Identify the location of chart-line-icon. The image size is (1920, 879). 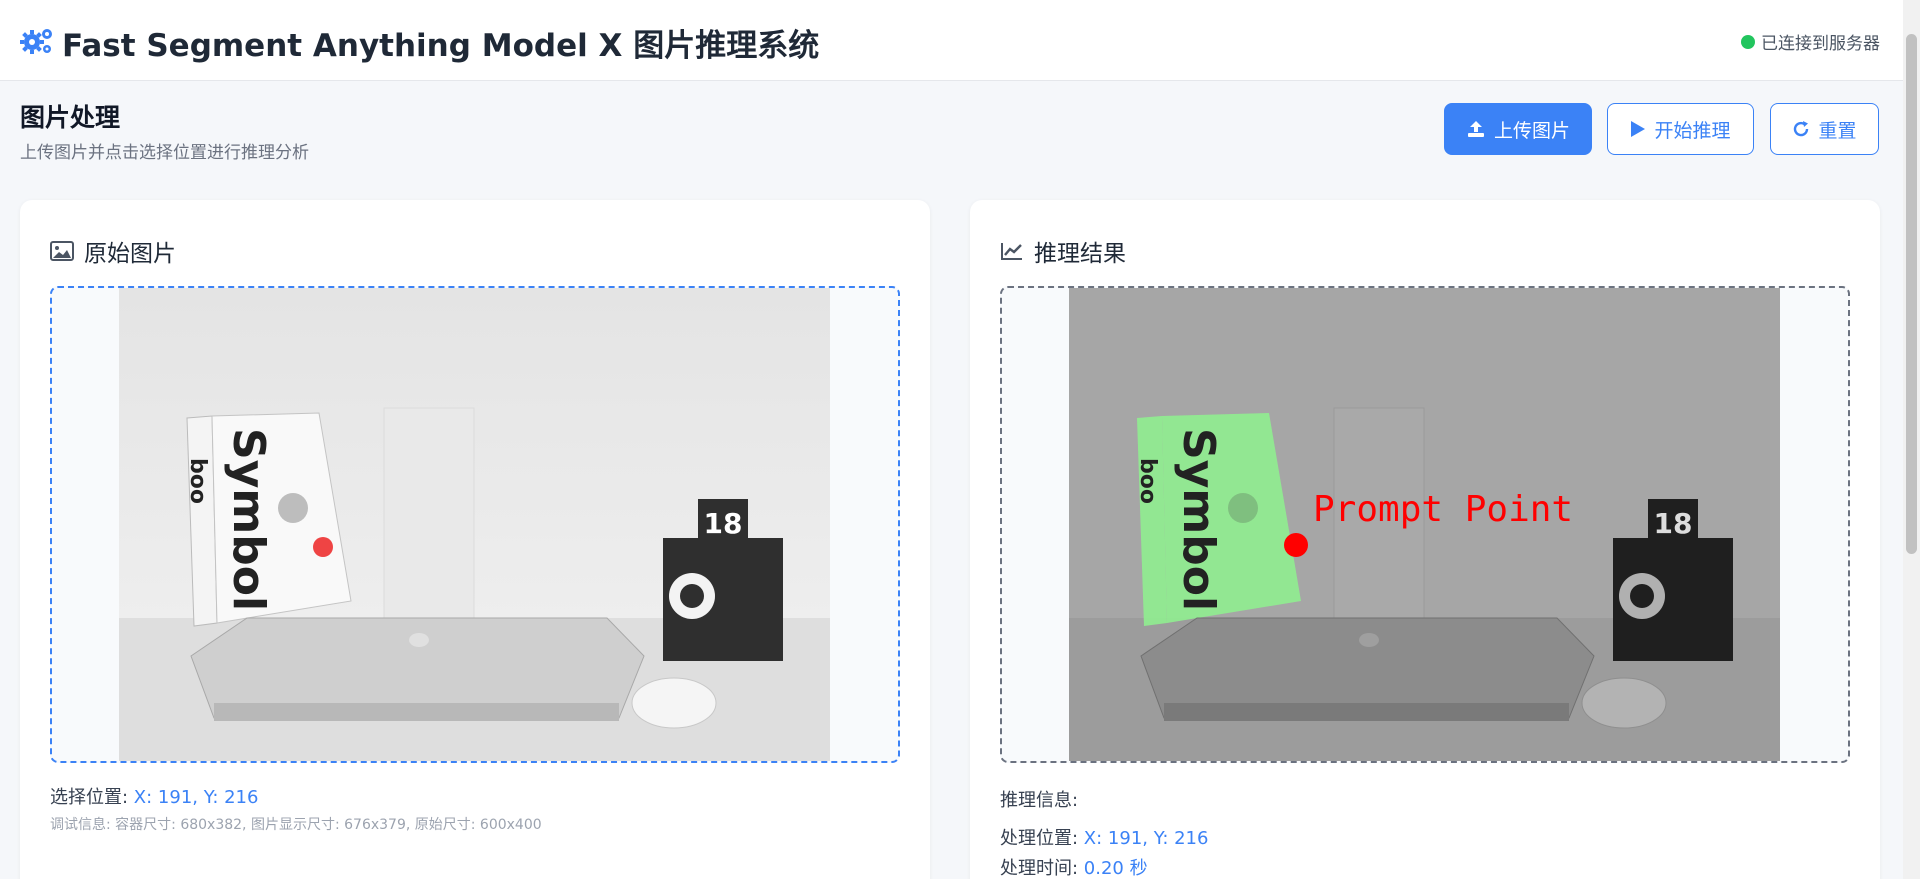
(1011, 251).